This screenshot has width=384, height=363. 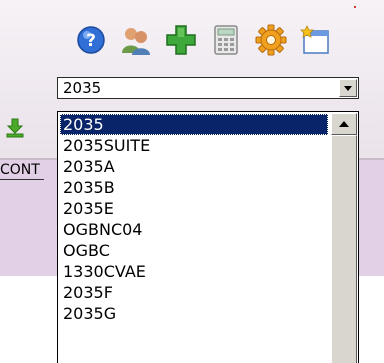 I want to click on new-window-button, so click(x=316, y=40).